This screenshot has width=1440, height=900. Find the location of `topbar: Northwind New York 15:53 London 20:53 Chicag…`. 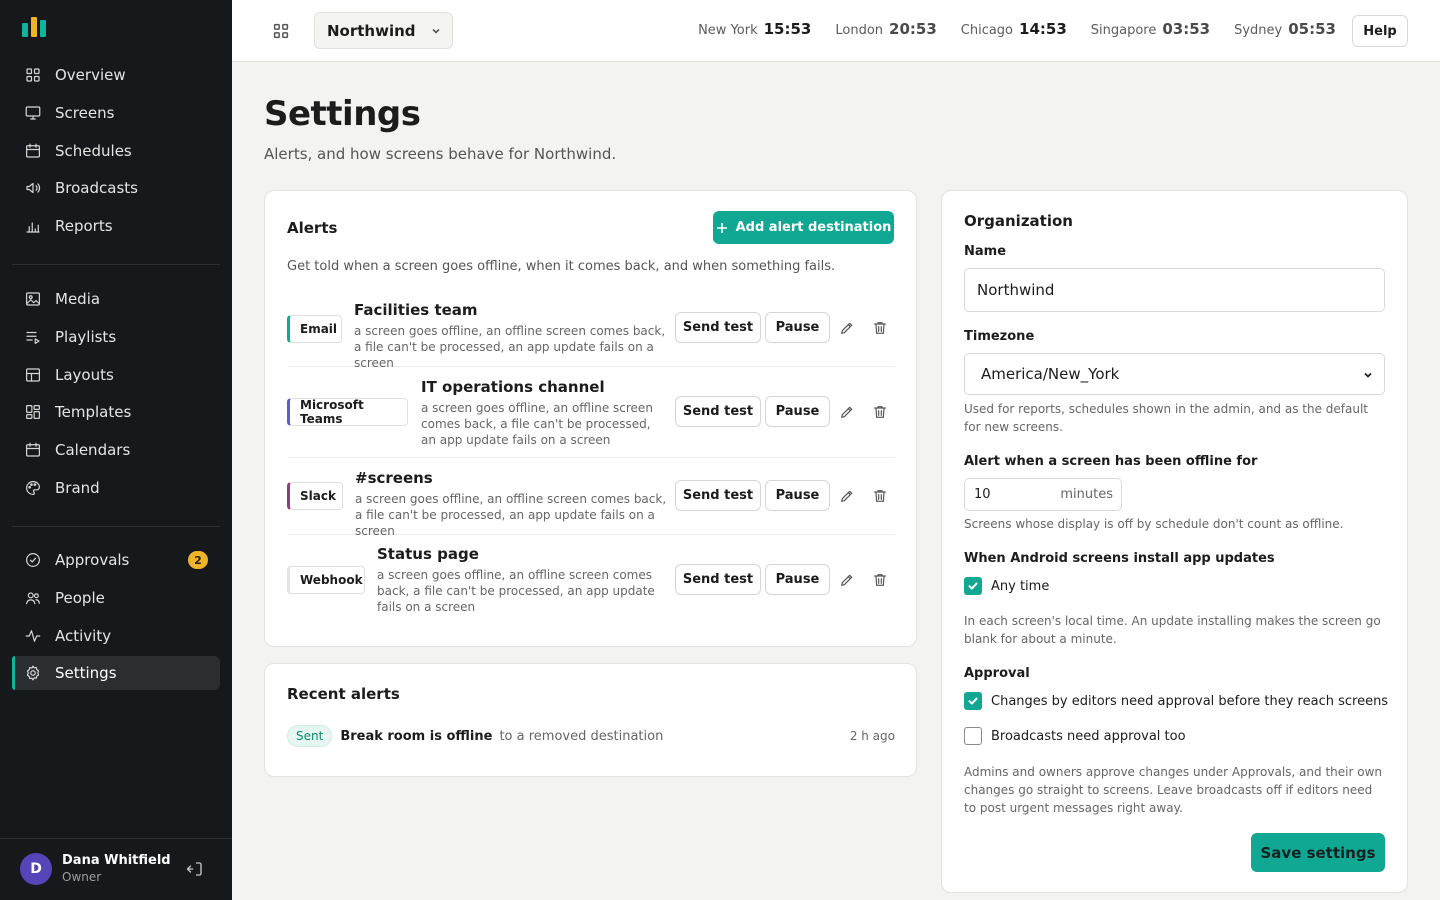

topbar: Northwind New York 15:53 London 20:53 Chicag… is located at coordinates (836, 31).